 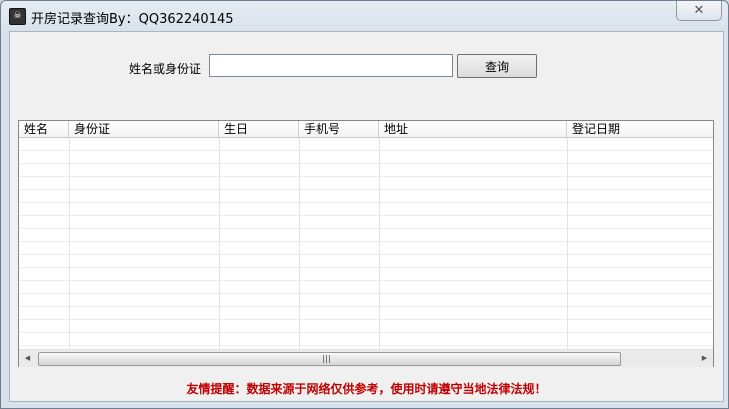 I want to click on column-header-id-card: 身份证, so click(x=144, y=129).